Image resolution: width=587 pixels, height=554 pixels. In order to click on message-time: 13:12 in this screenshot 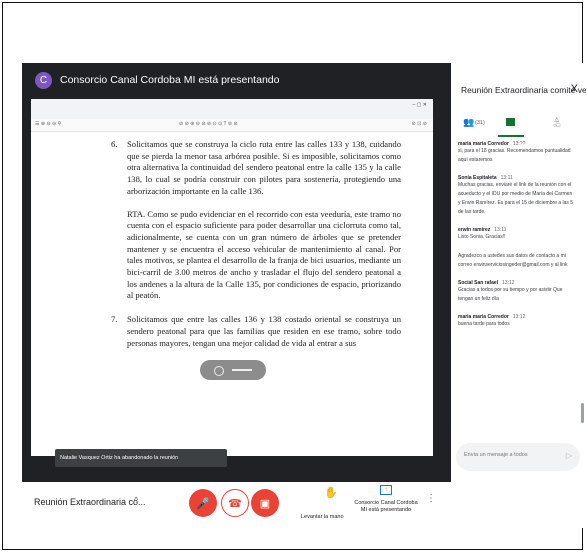, I will do `click(519, 317)`.